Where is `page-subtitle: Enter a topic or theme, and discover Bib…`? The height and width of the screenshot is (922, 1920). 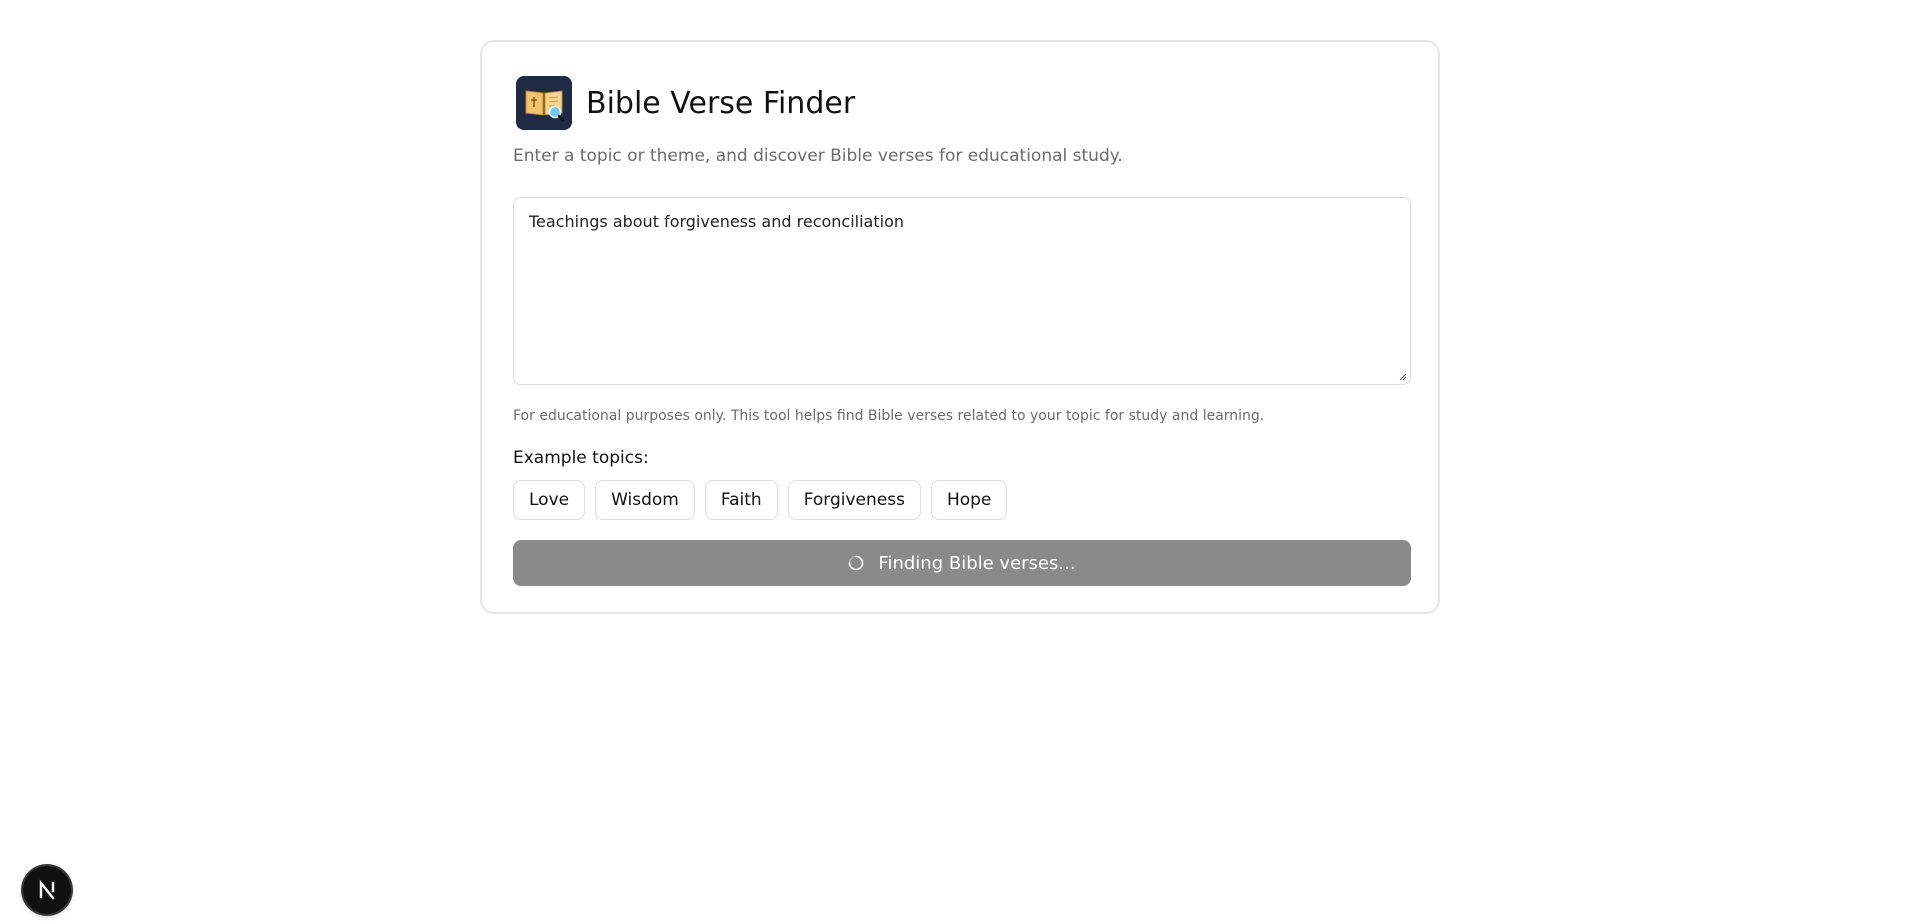 page-subtitle: Enter a topic or theme, and discover Bib… is located at coordinates (818, 156).